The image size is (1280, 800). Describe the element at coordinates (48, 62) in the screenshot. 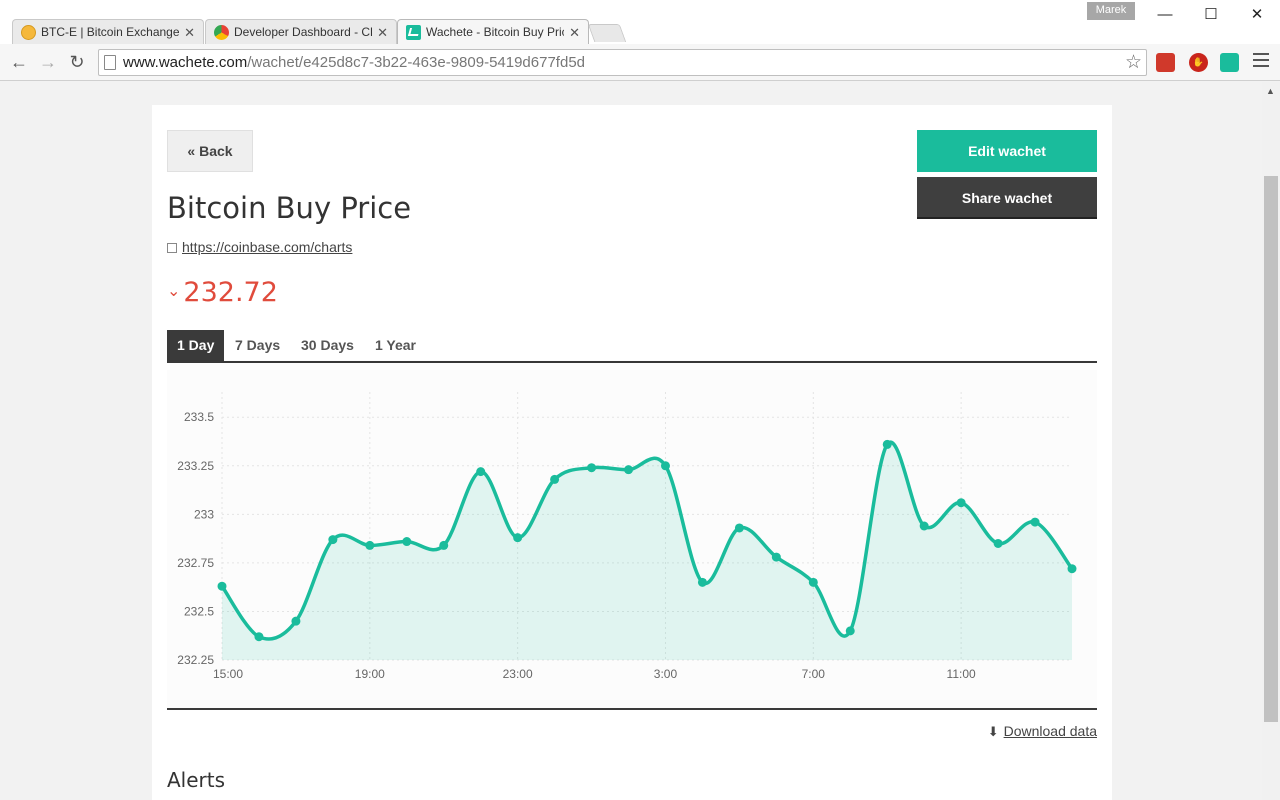

I see `forward-arrow-icon: →` at that location.